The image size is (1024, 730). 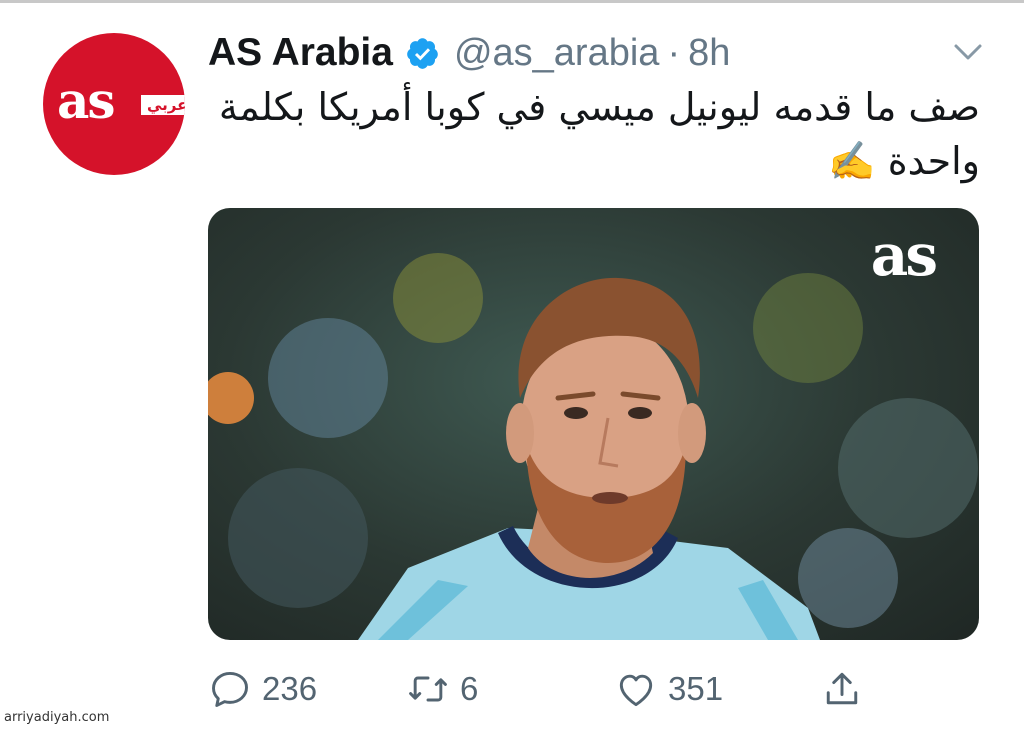 I want to click on chevron-down-icon, so click(x=968, y=52).